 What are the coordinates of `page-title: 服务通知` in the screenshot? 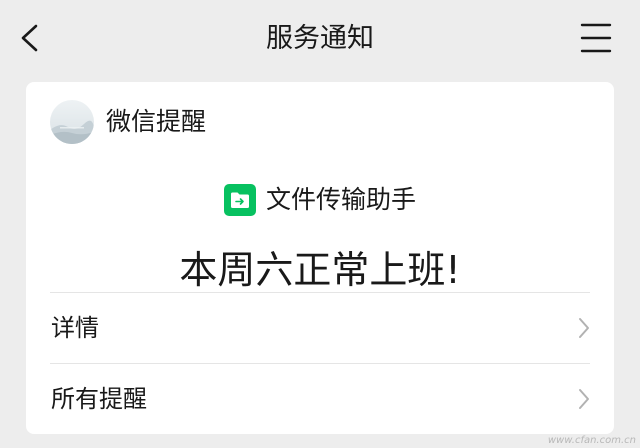 It's located at (320, 38).